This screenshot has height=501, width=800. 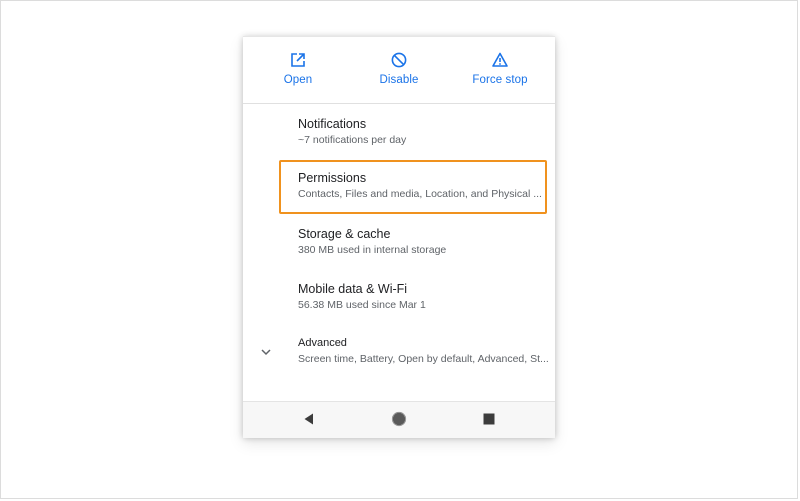 I want to click on setting-title: Notifications, so click(x=332, y=124).